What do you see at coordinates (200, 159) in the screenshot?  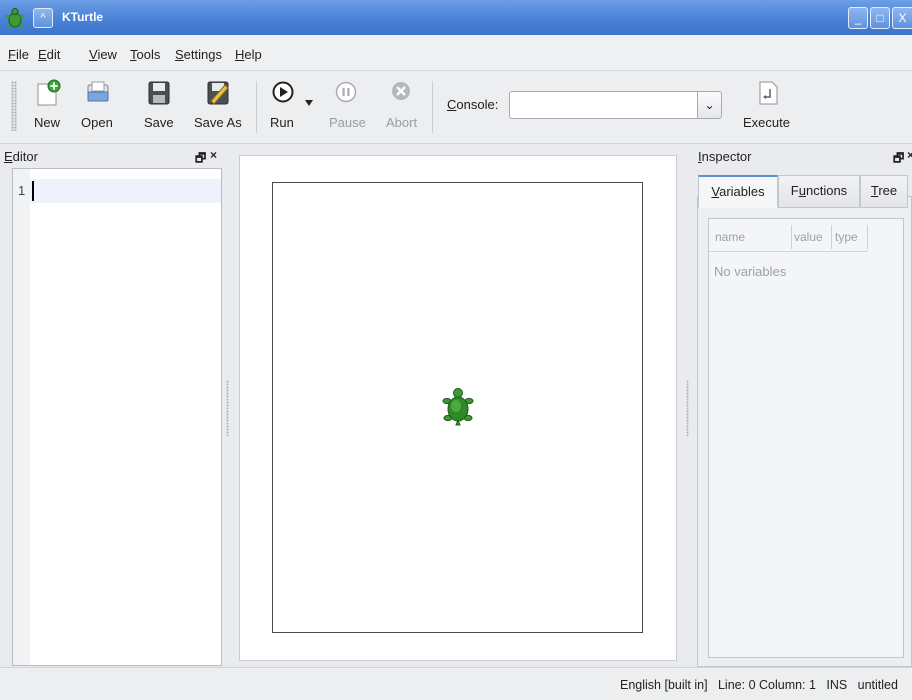 I see `editor-float-icon: 🗗` at bounding box center [200, 159].